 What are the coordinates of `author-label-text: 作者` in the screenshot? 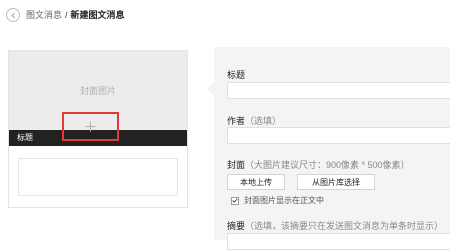 It's located at (236, 121).